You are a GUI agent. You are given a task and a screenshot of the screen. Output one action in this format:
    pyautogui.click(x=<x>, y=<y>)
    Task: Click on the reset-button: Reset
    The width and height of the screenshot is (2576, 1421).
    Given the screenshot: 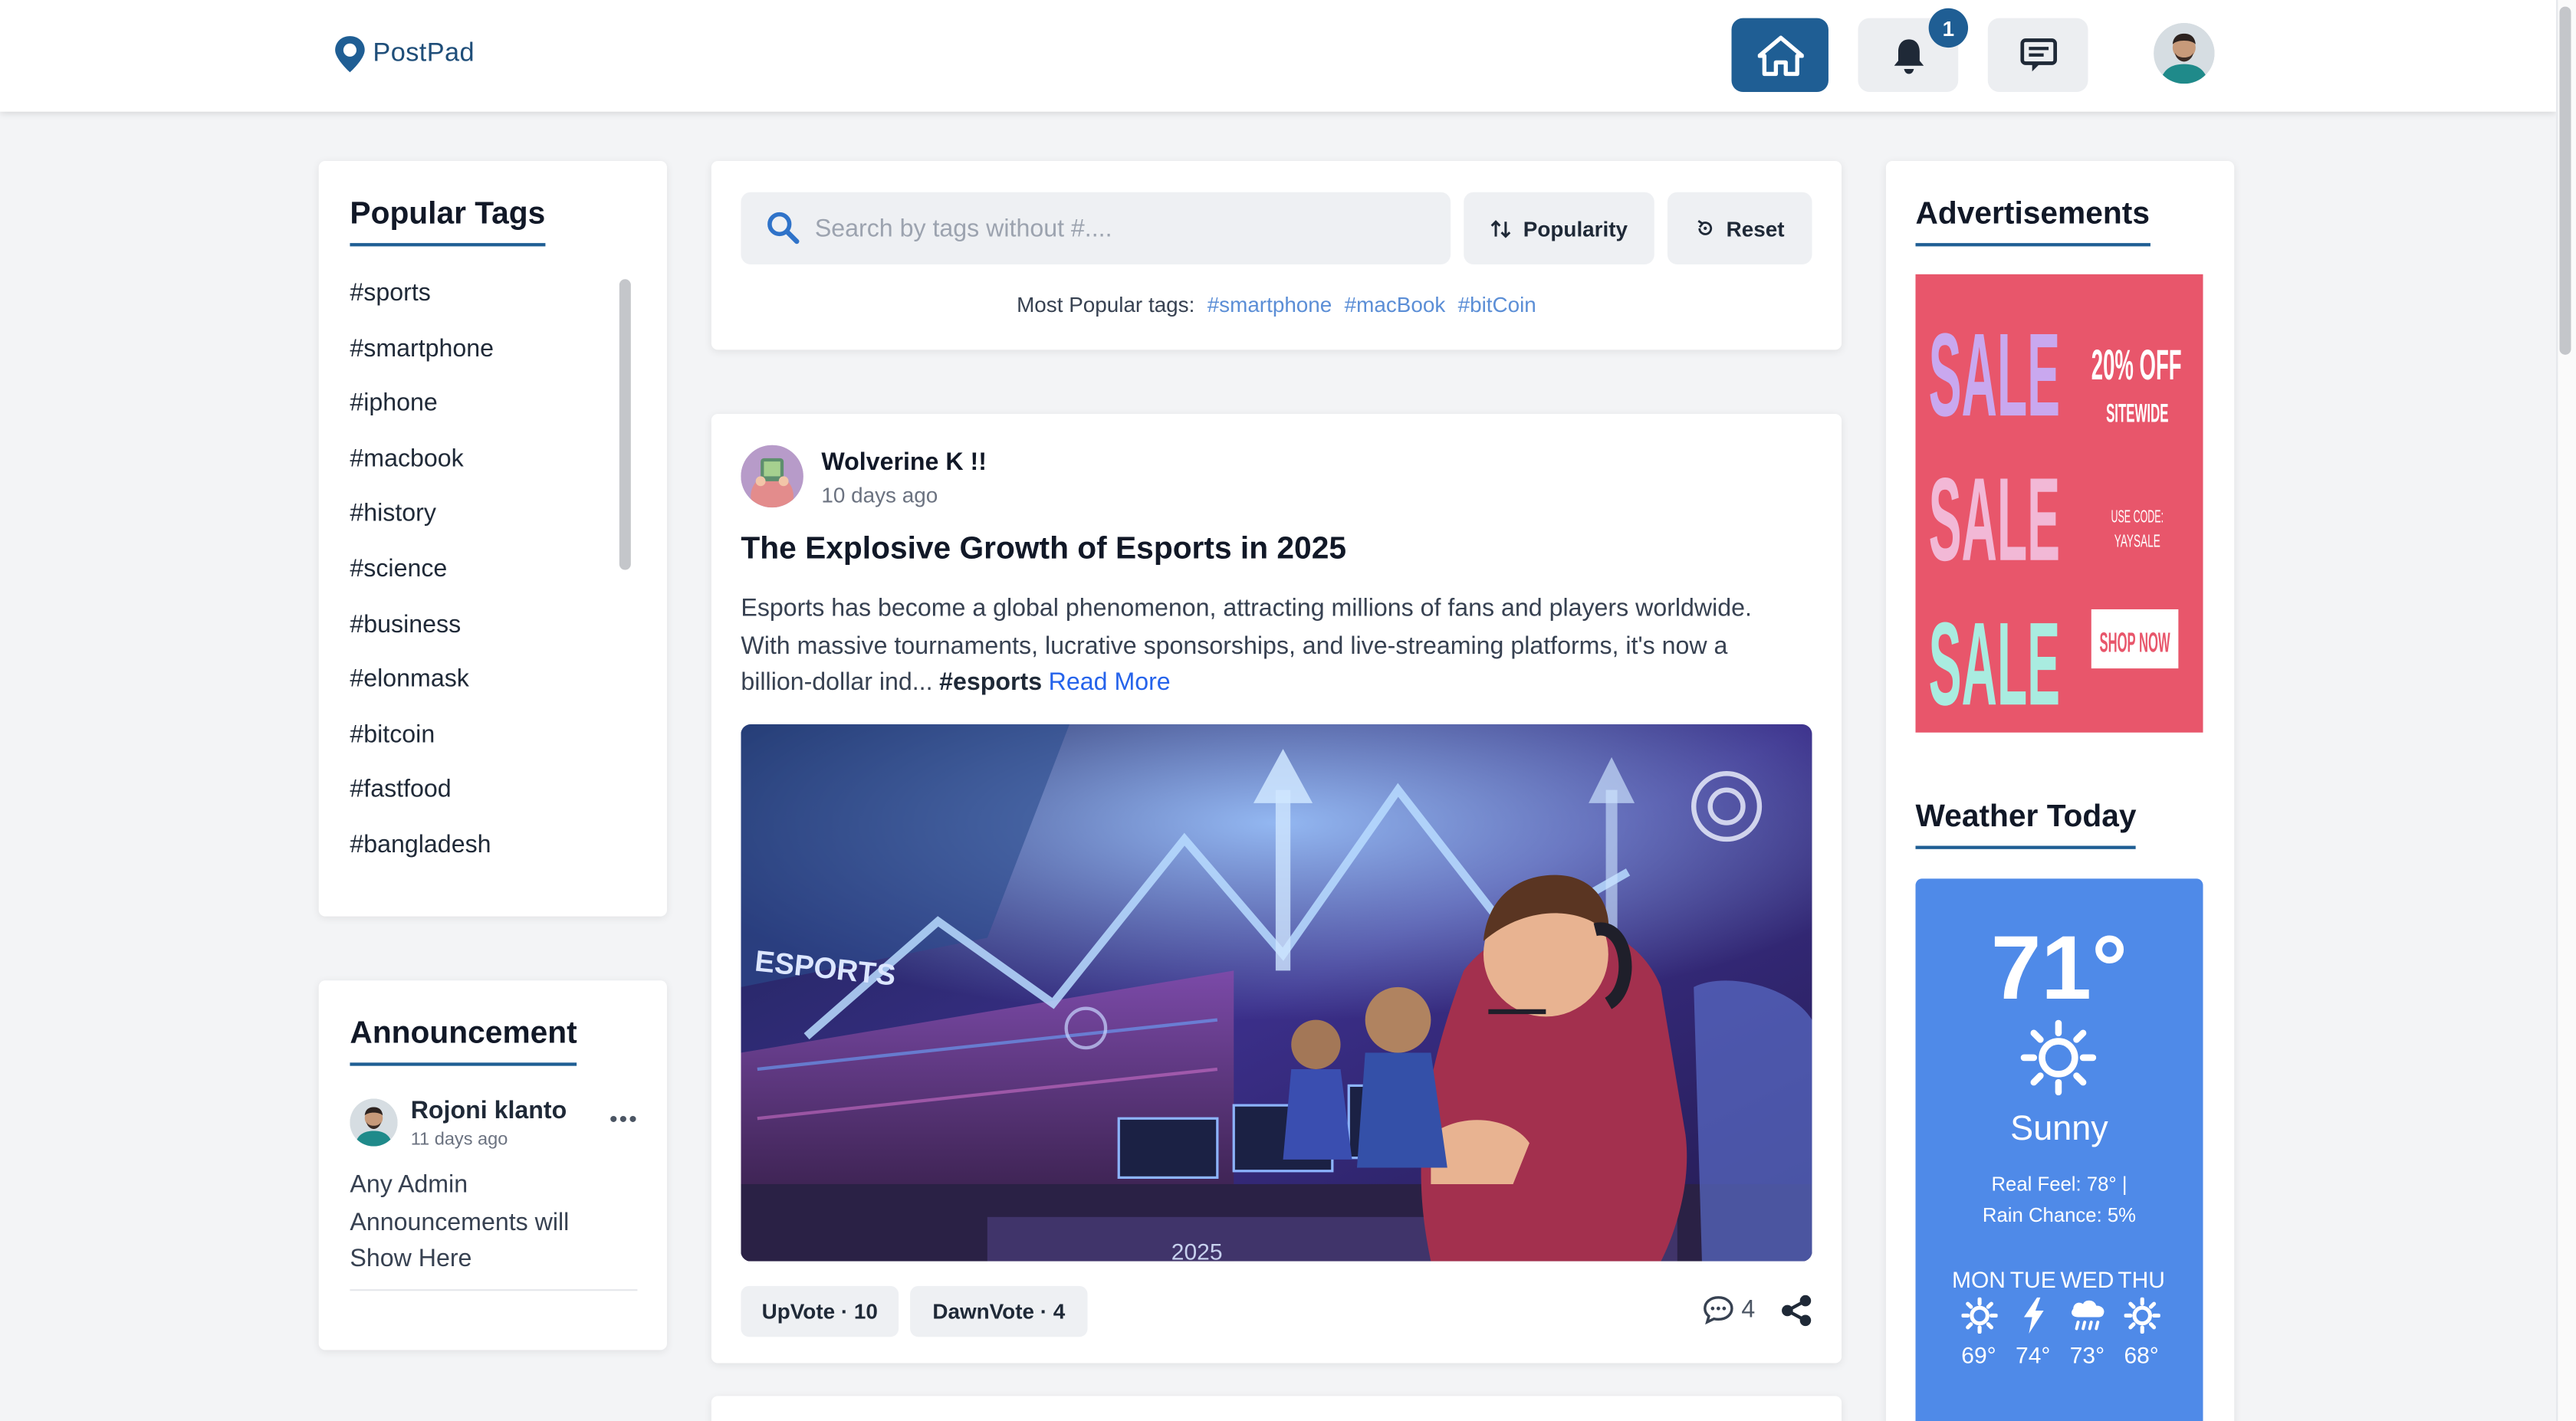 What is the action you would take?
    pyautogui.click(x=1740, y=228)
    